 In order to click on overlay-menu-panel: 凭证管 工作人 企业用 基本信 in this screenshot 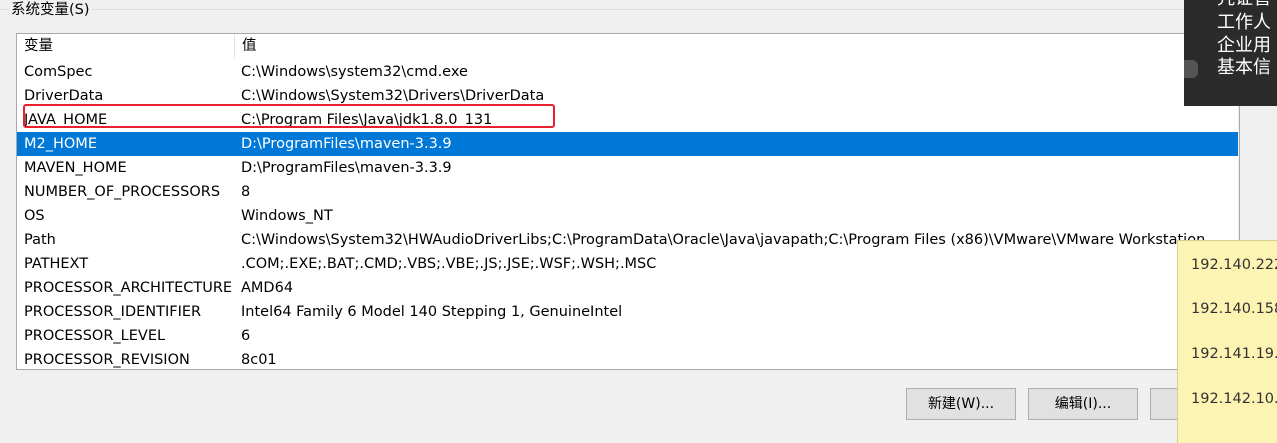, I will do `click(1230, 53)`.